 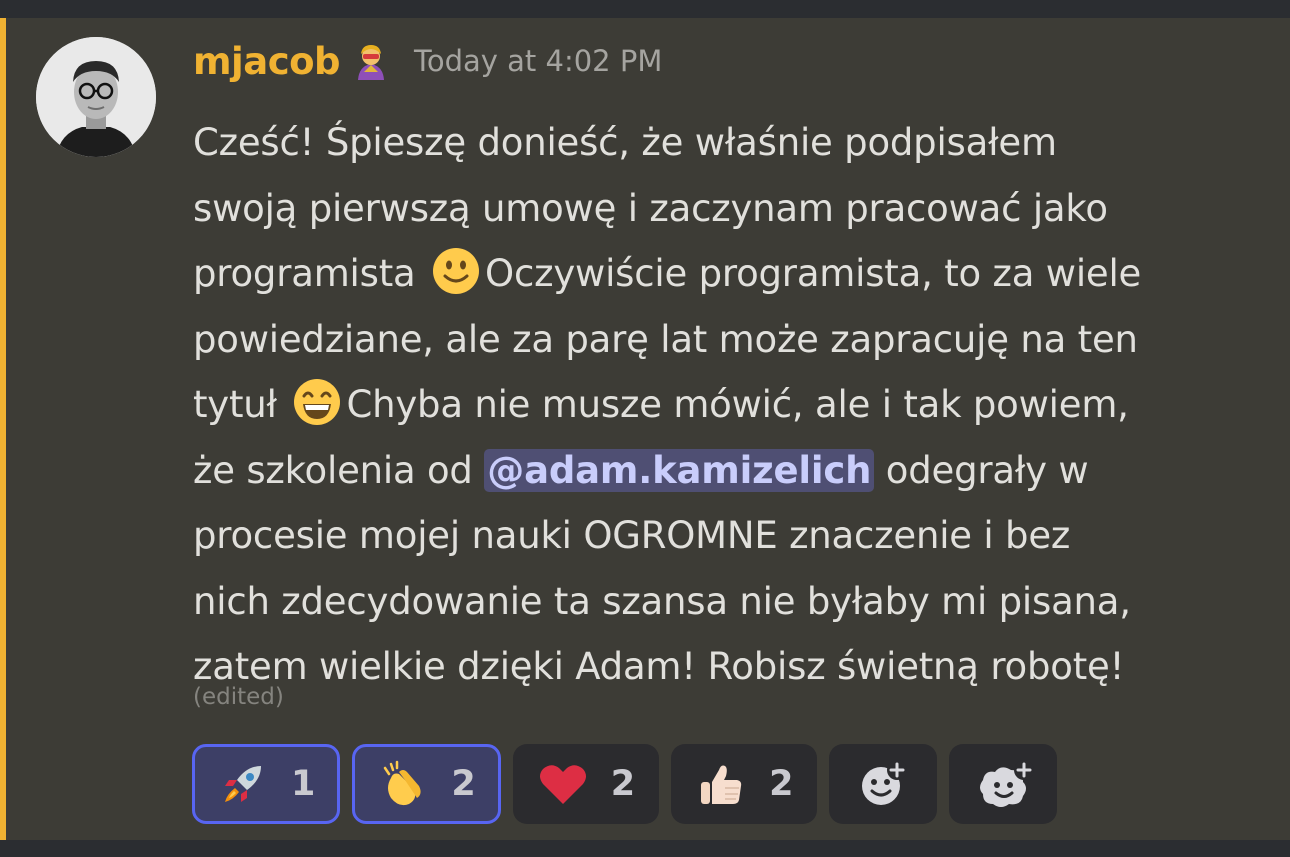 I want to click on add-super-reaction-button, so click(x=1003, y=784).